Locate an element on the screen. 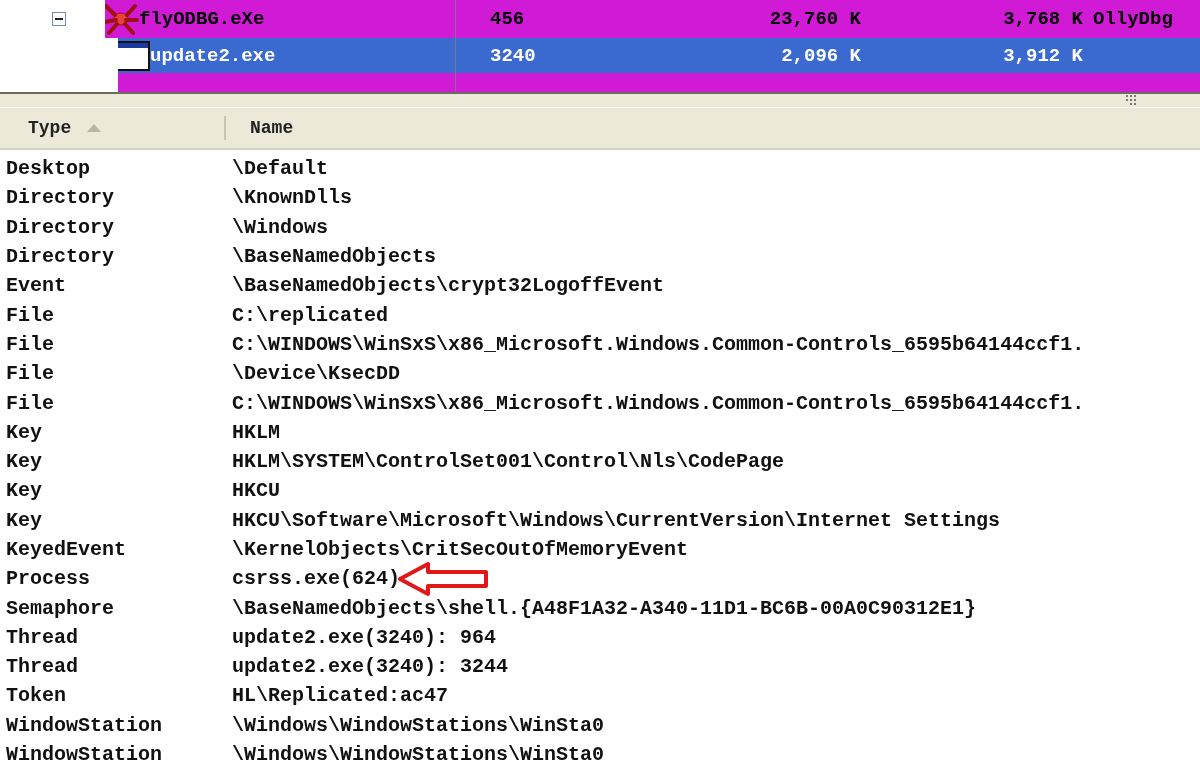 The width and height of the screenshot is (1200, 772). handle-name: \BaseNamedObjects\crypt32LogoffEvent is located at coordinates (448, 286).